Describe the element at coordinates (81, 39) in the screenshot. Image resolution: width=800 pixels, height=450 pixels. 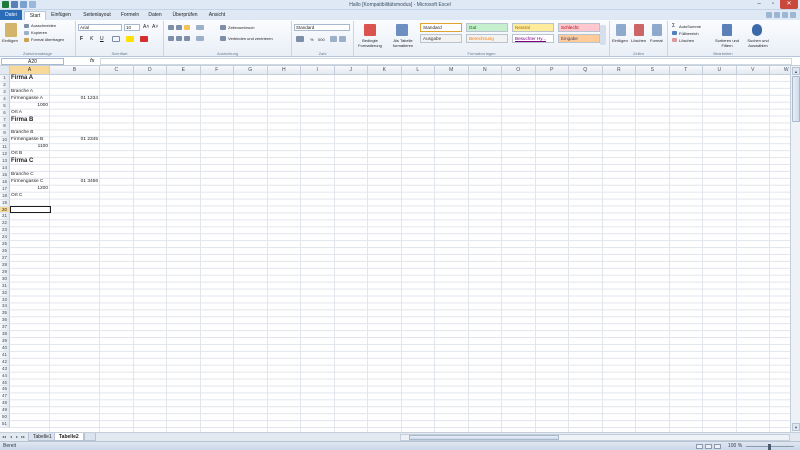
I see `bold-button: F` at that location.